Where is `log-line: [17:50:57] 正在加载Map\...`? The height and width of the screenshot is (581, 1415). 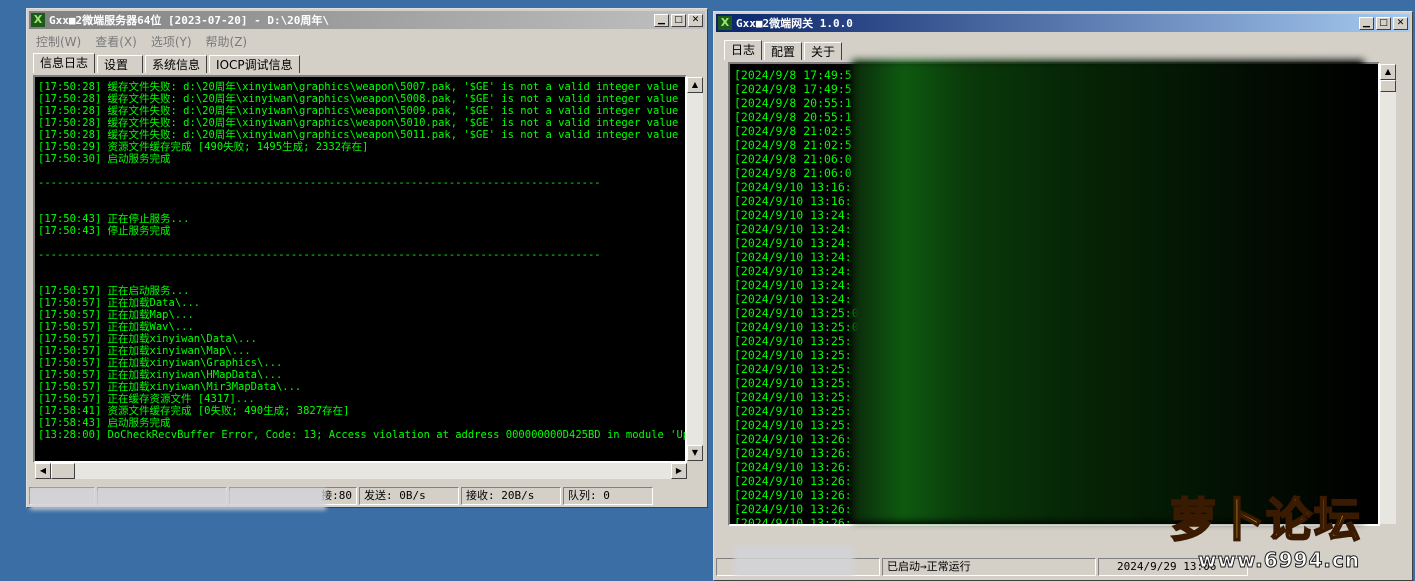
log-line: [17:50:57] 正在加载Map\... is located at coordinates (116, 315).